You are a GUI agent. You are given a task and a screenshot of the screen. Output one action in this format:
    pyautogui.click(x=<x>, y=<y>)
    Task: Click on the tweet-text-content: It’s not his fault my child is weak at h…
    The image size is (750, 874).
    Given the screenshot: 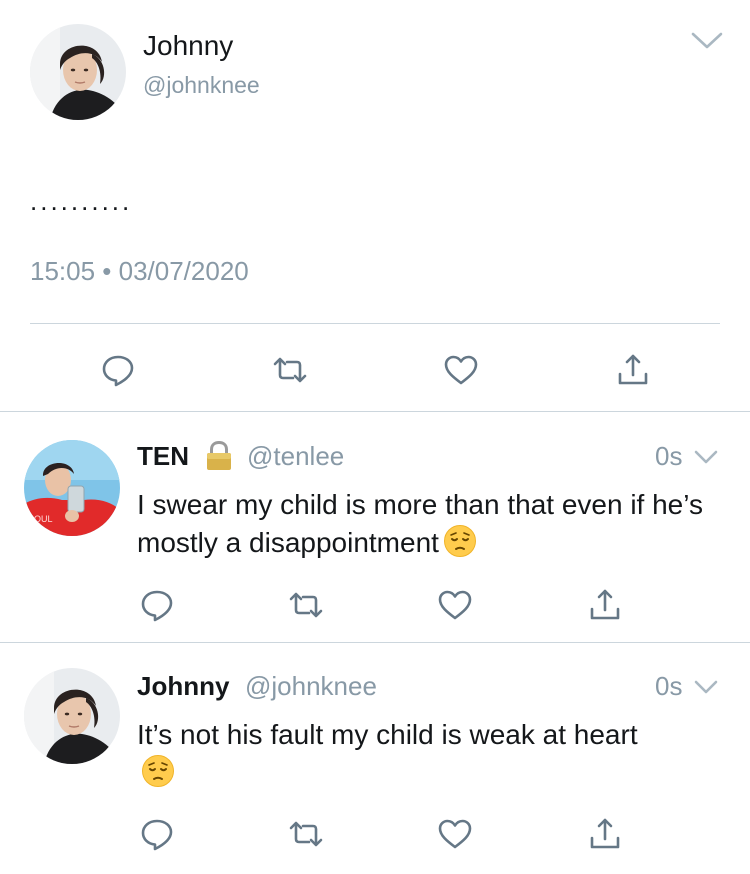 What is the action you would take?
    pyautogui.click(x=387, y=734)
    